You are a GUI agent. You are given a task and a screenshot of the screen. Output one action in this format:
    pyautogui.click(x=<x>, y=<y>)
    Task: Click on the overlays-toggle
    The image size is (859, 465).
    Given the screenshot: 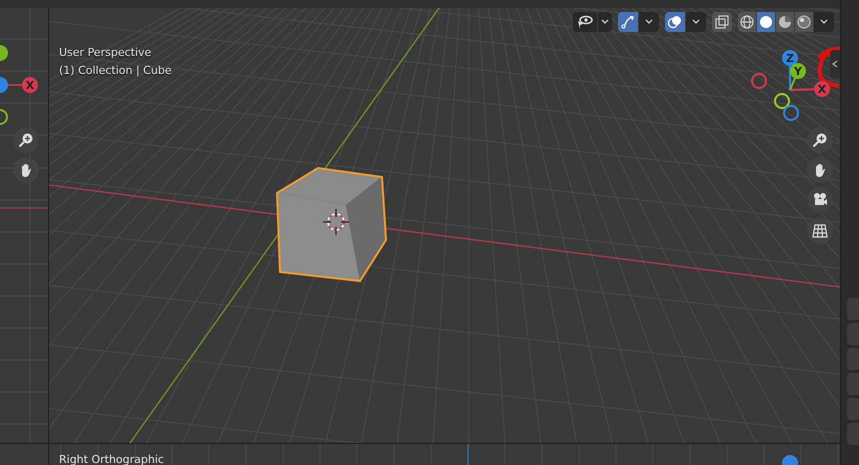 What is the action you would take?
    pyautogui.click(x=675, y=22)
    